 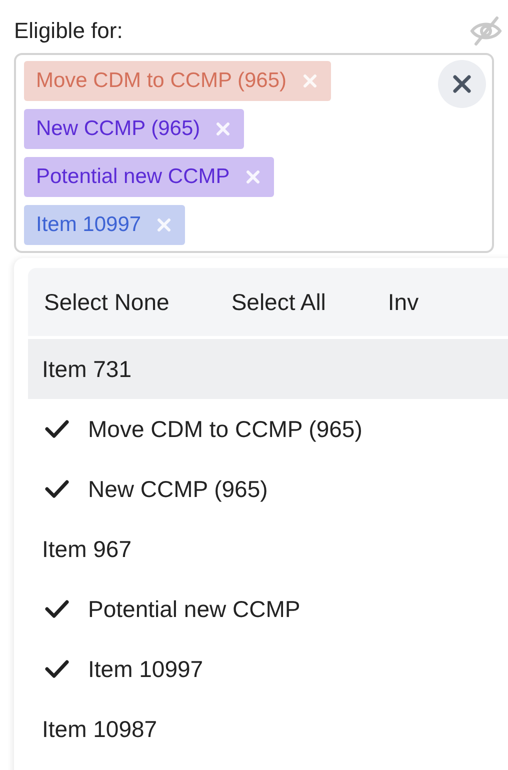 I want to click on option-item: Move CDM to CCMP (965), so click(x=268, y=429).